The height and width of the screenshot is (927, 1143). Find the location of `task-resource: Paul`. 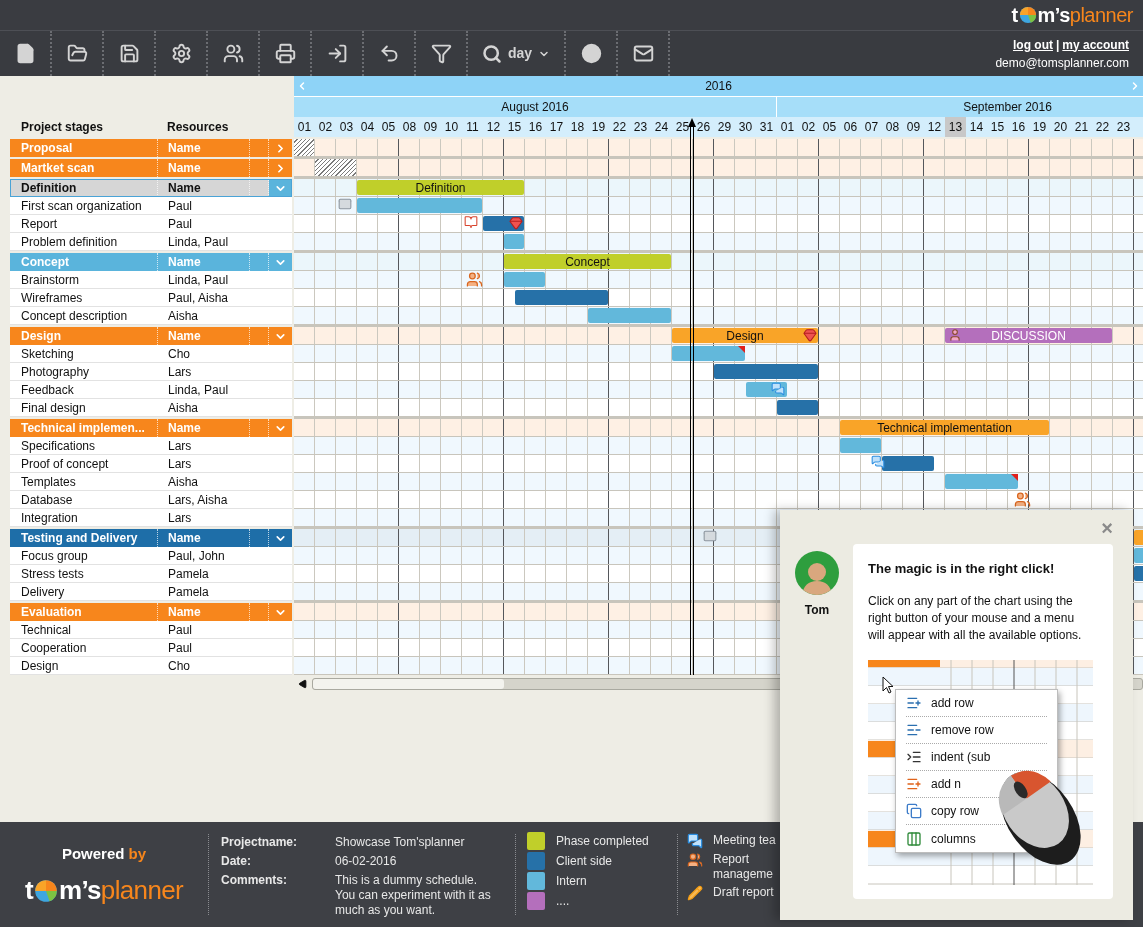

task-resource: Paul is located at coordinates (180, 648).